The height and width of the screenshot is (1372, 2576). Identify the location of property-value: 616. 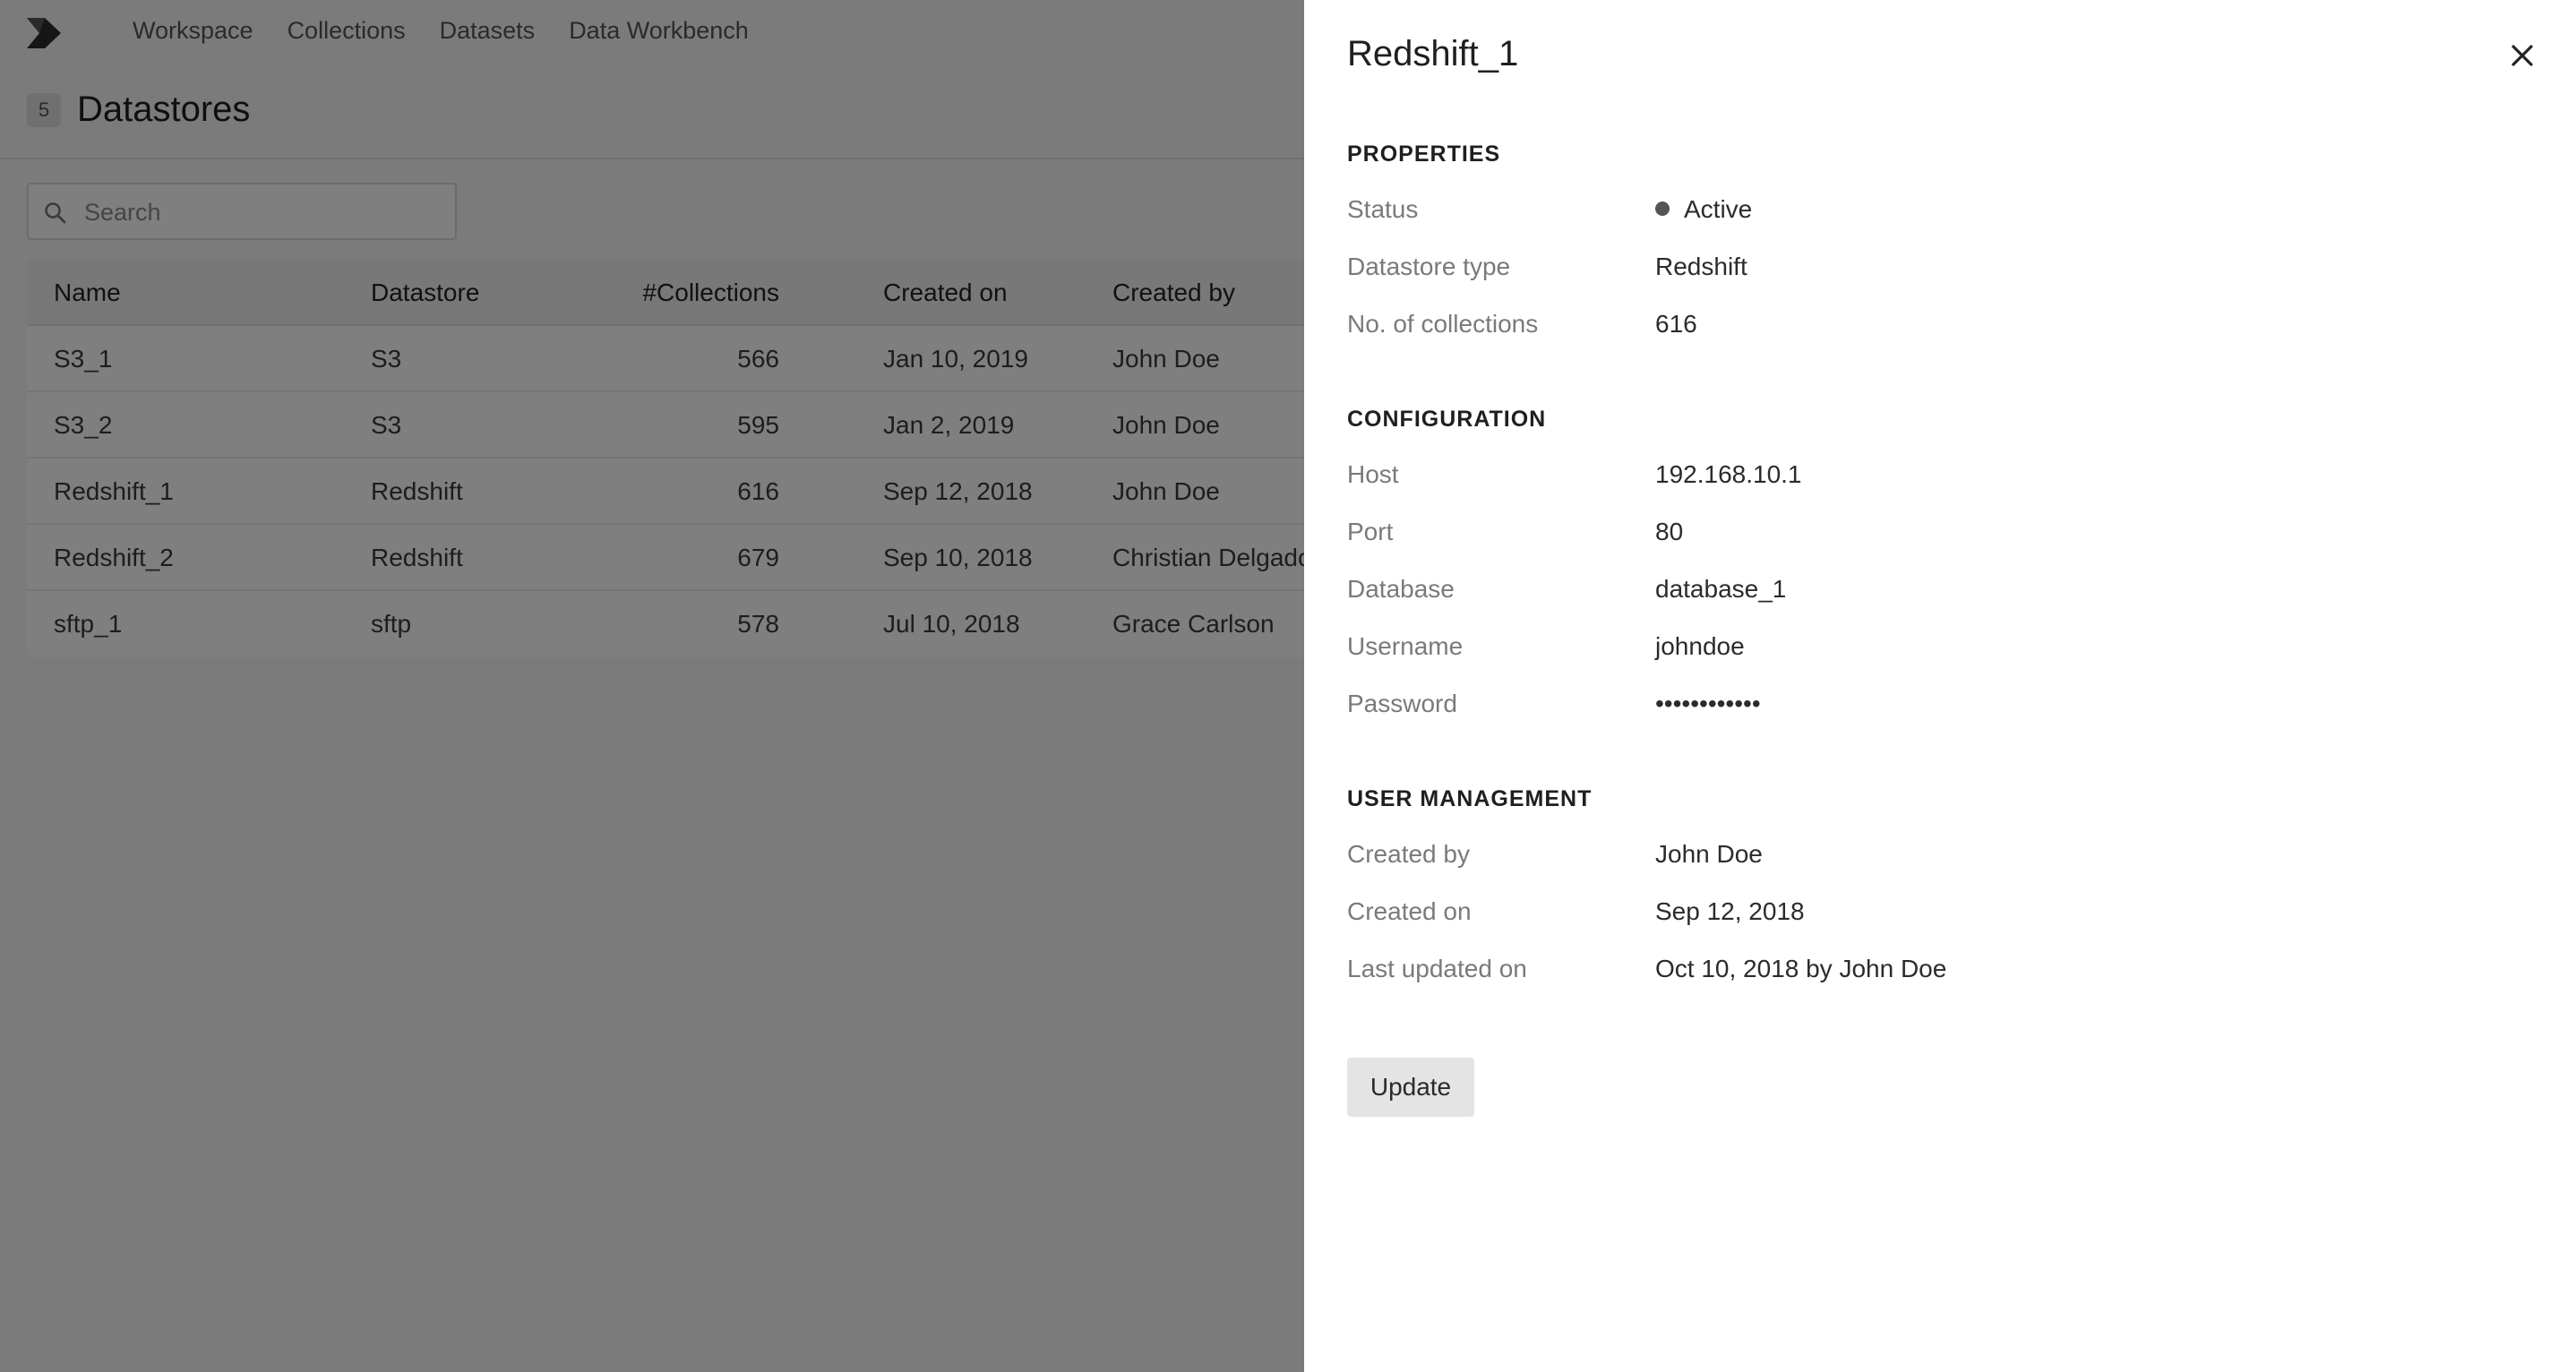
(1676, 324).